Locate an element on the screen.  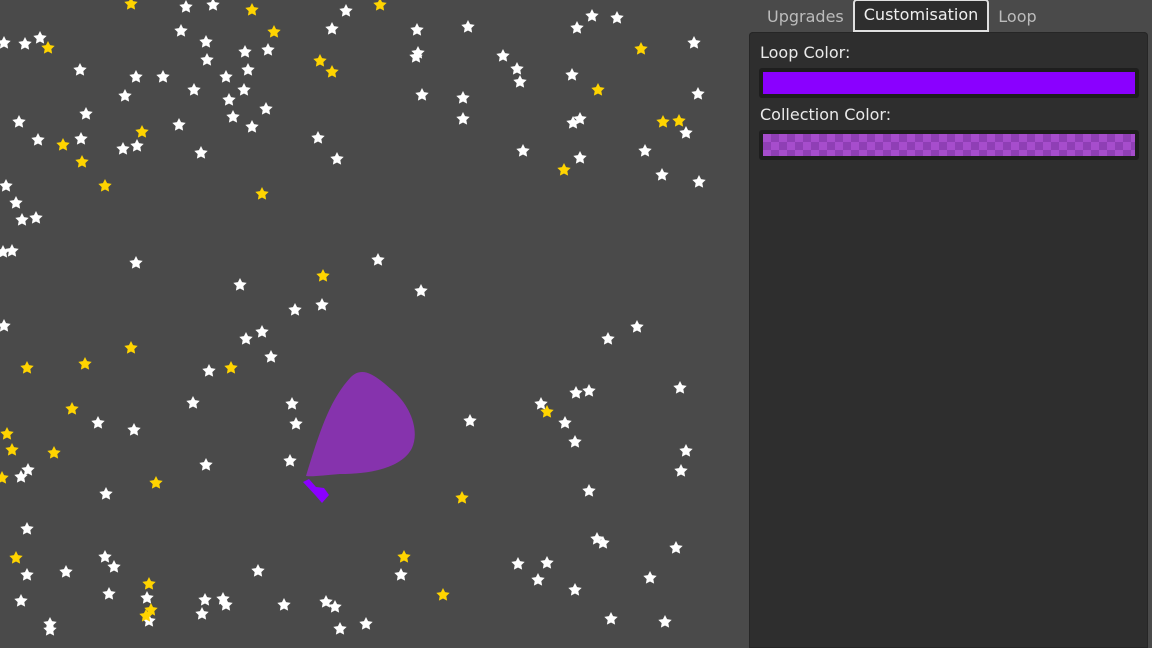
loop-color-label: Loop Color: is located at coordinates (805, 52).